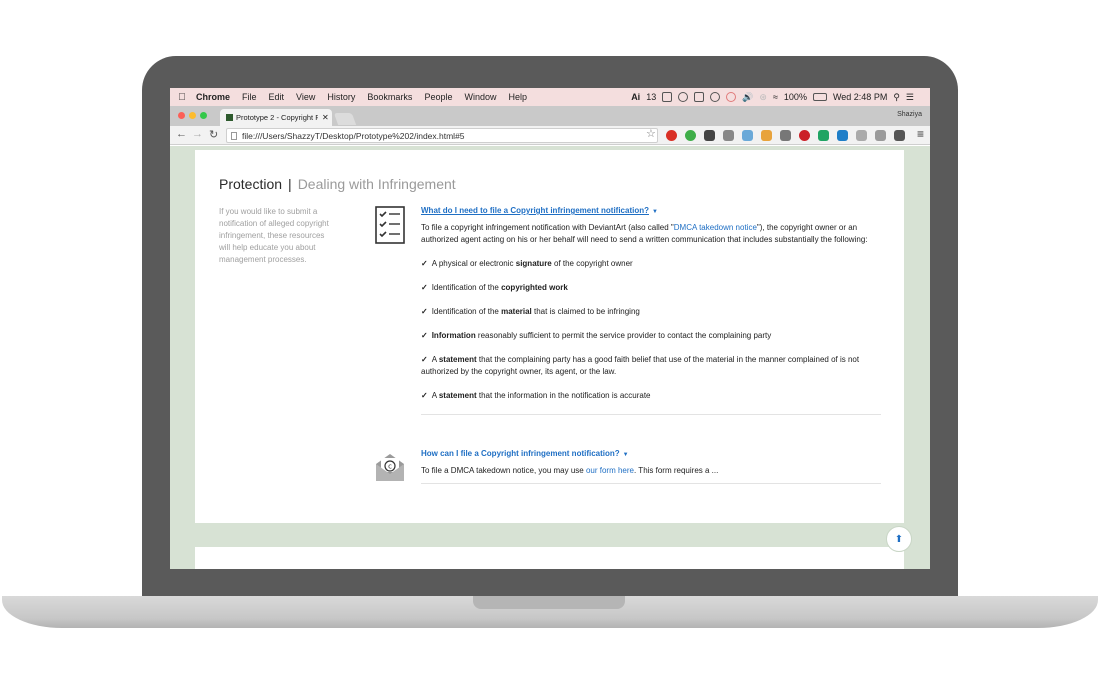  I want to click on dark-ext-icon, so click(899, 135).